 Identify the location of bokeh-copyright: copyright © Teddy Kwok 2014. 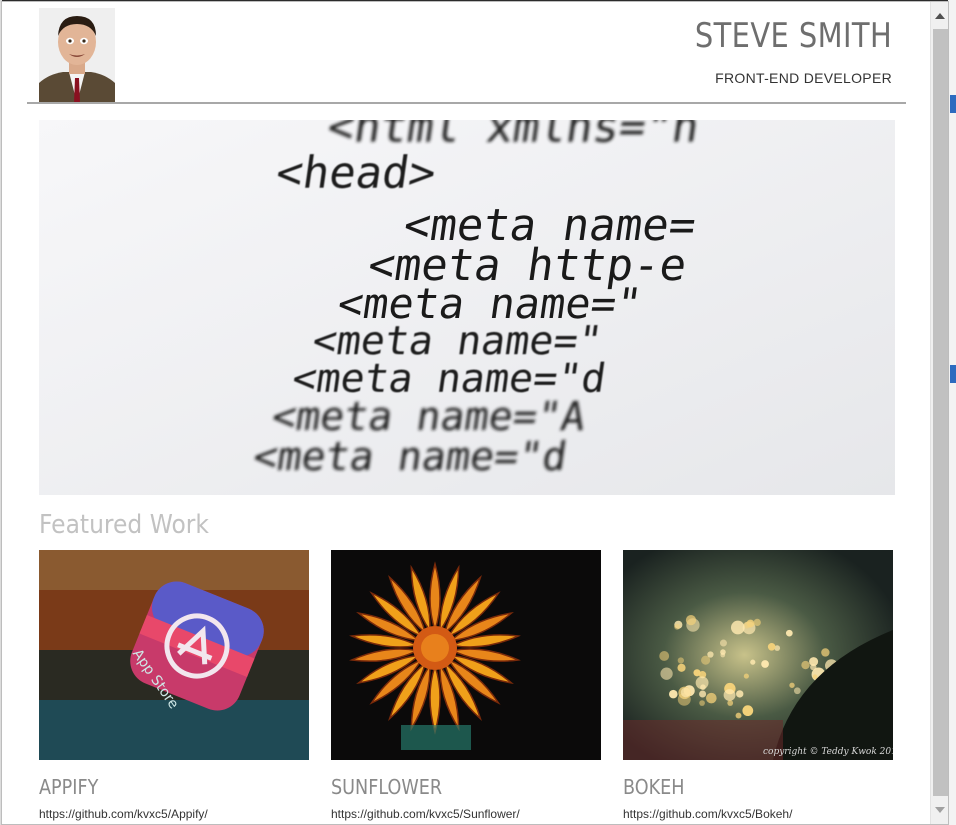
(828, 752).